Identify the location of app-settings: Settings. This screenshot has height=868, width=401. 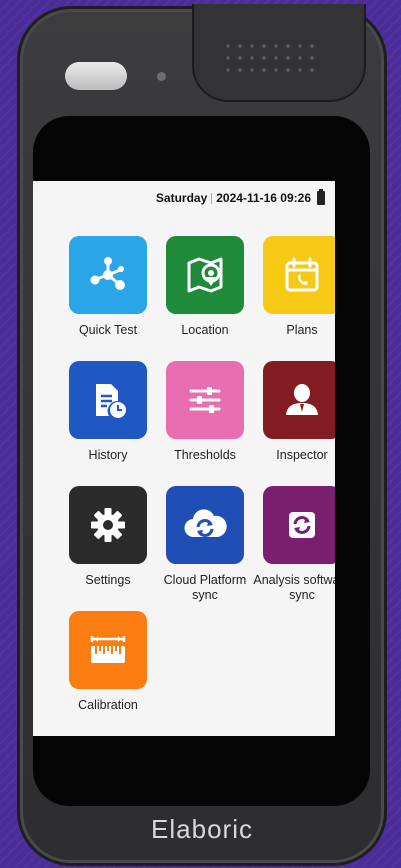
(108, 537).